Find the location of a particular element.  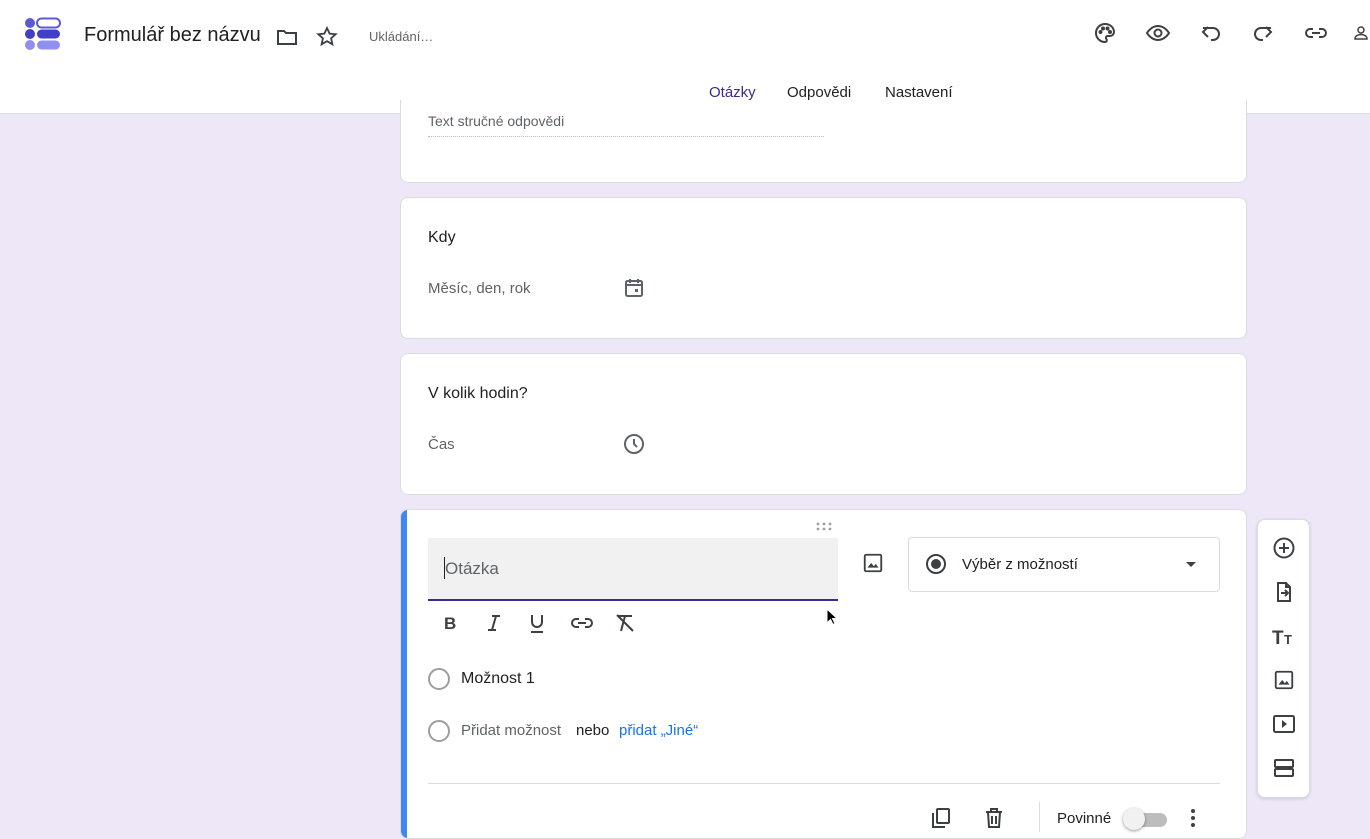

question-card-time: V kolik hodin? Čas is located at coordinates (823, 424).